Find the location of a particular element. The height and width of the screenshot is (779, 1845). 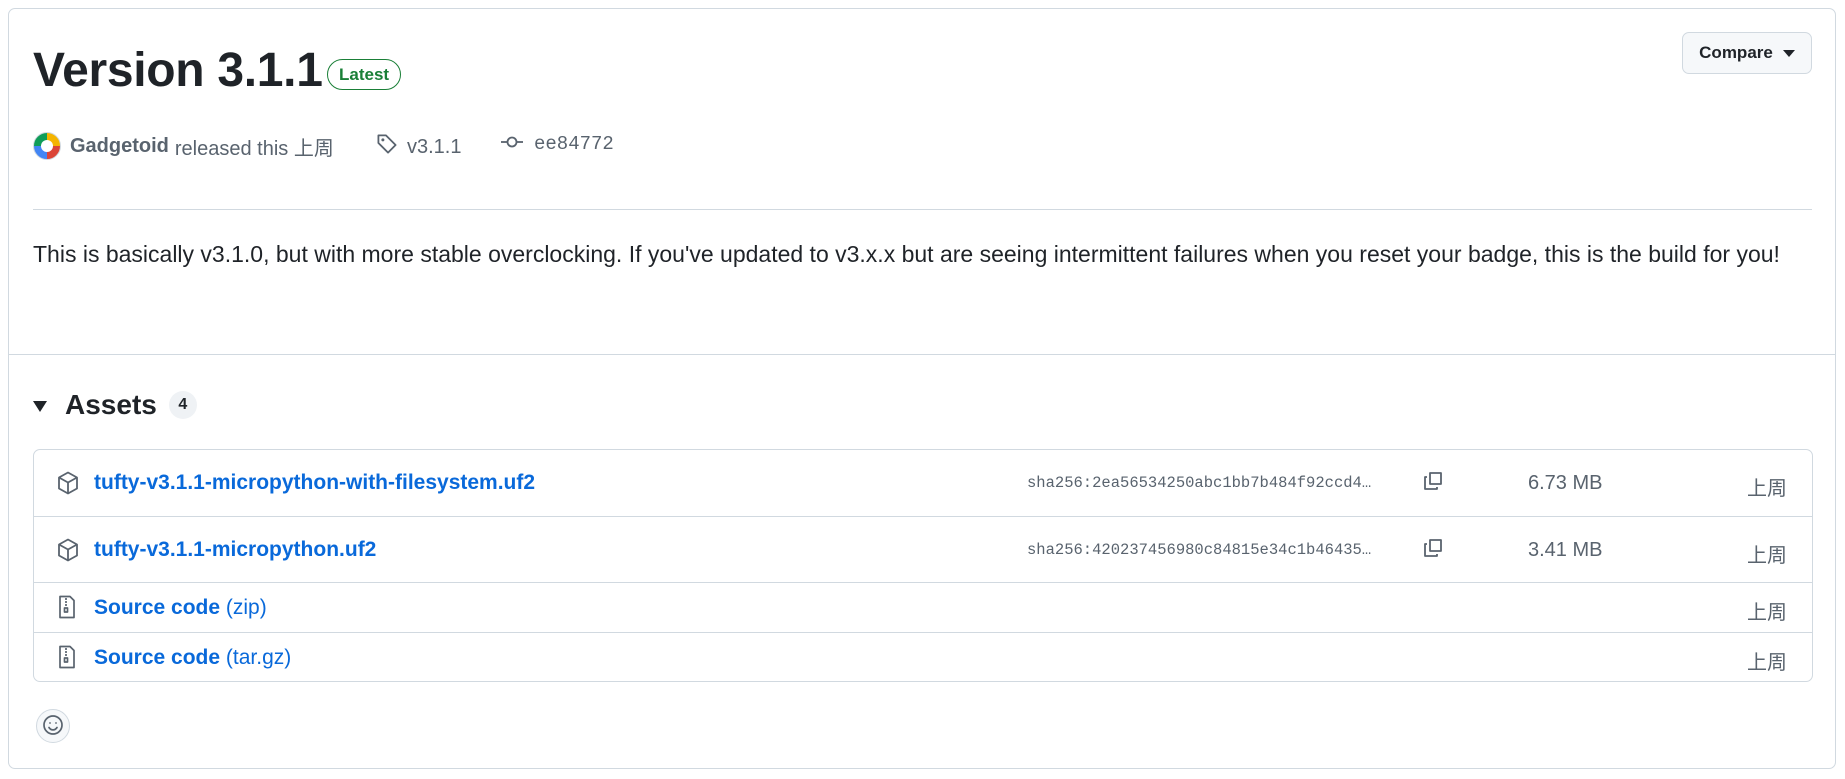

release-title: Version 3.1.1 is located at coordinates (178, 71).